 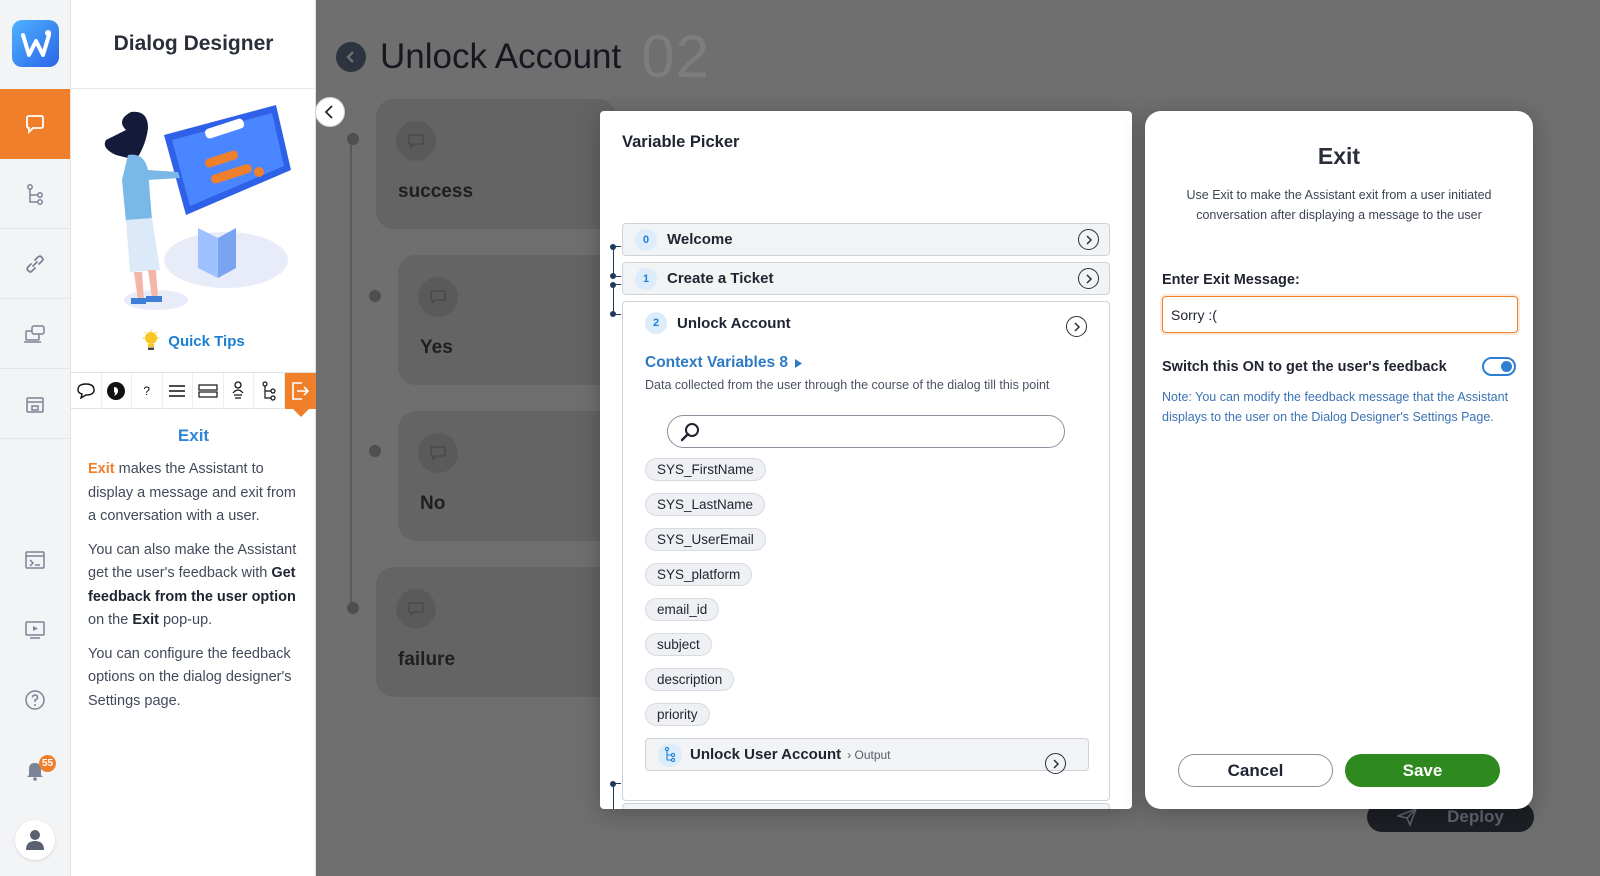 I want to click on quick-tips-label: Quick Tips, so click(x=206, y=341).